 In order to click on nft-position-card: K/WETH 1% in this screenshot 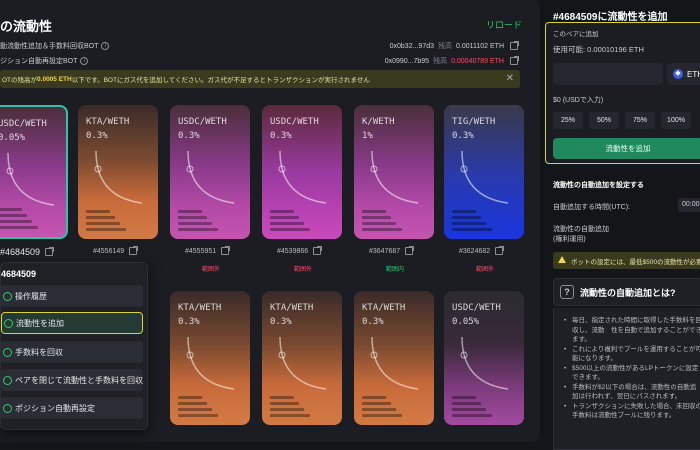, I will do `click(394, 172)`.